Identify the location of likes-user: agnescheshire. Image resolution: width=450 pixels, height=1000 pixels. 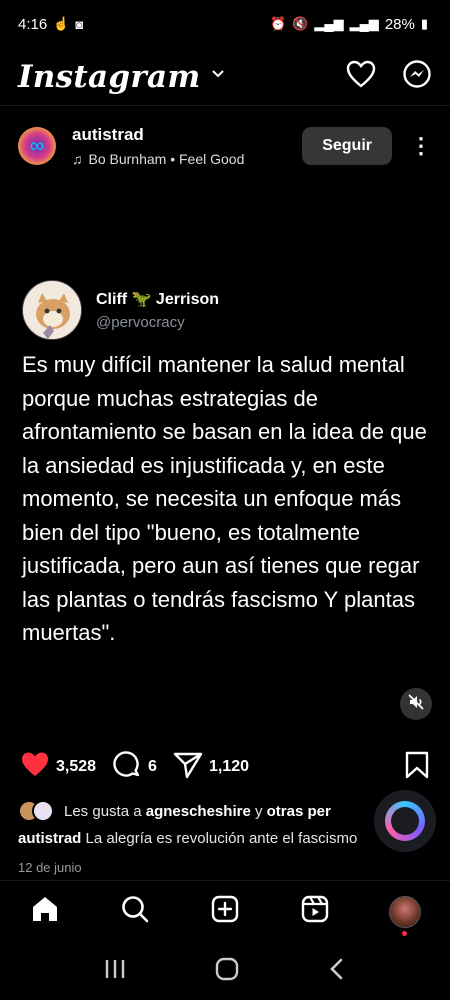
(198, 811).